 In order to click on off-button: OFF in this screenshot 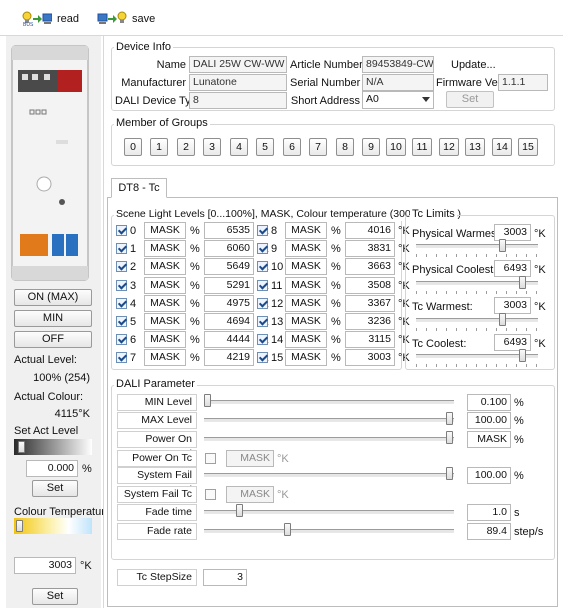, I will do `click(53, 339)`.